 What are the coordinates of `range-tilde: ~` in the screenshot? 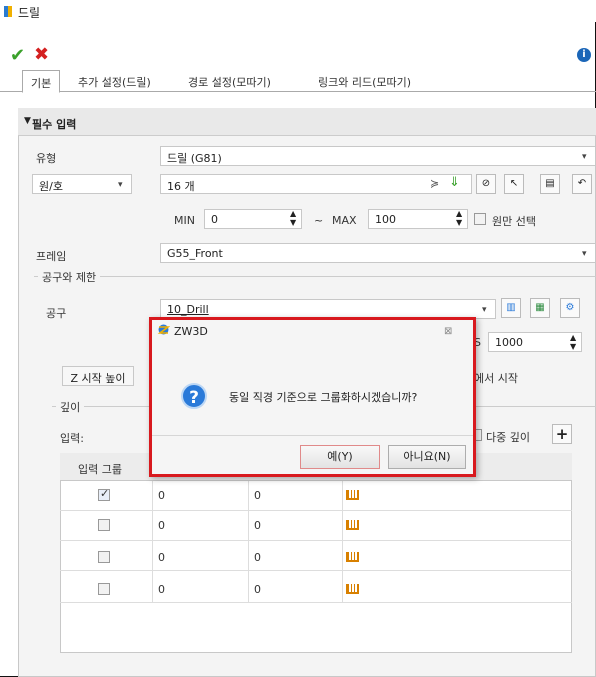 It's located at (319, 220).